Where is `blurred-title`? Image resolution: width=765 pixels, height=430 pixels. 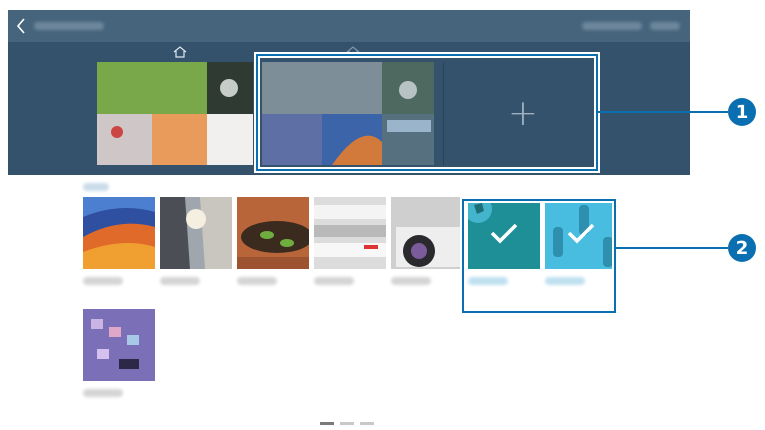
blurred-title is located at coordinates (69, 26).